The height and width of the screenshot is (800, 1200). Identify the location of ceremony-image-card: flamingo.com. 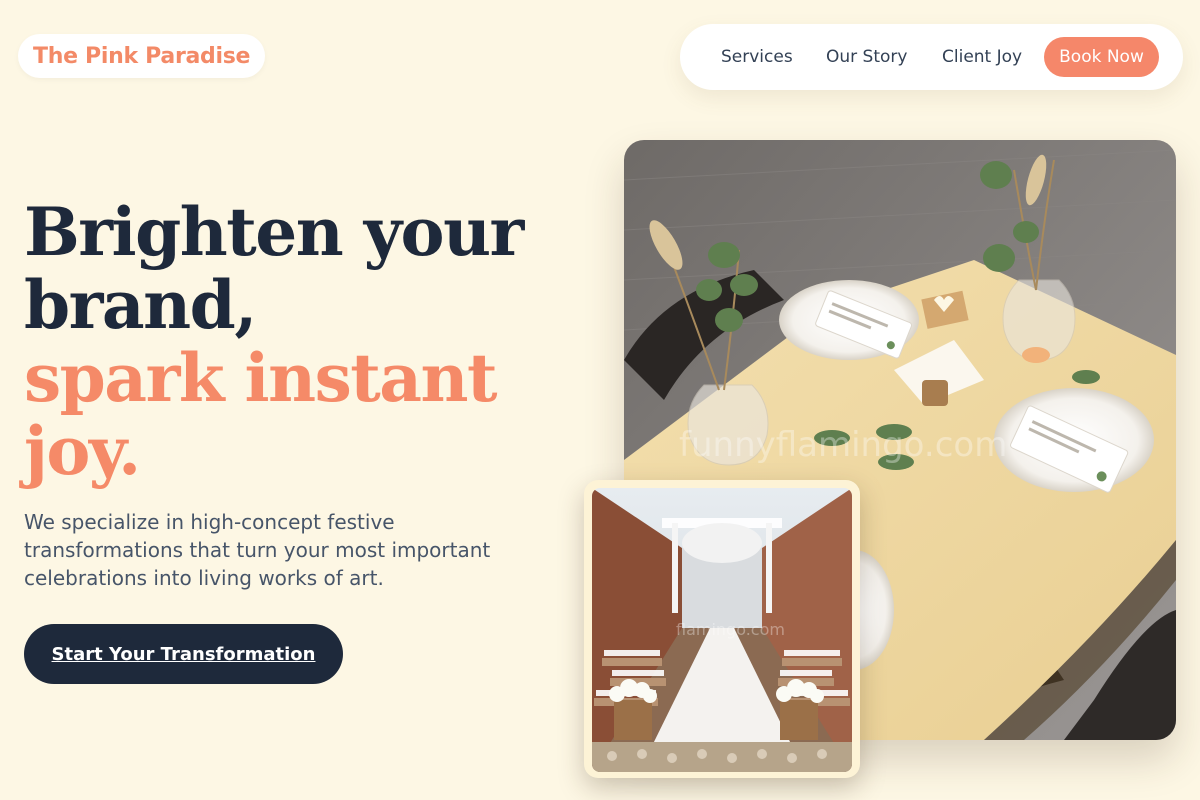
(722, 629).